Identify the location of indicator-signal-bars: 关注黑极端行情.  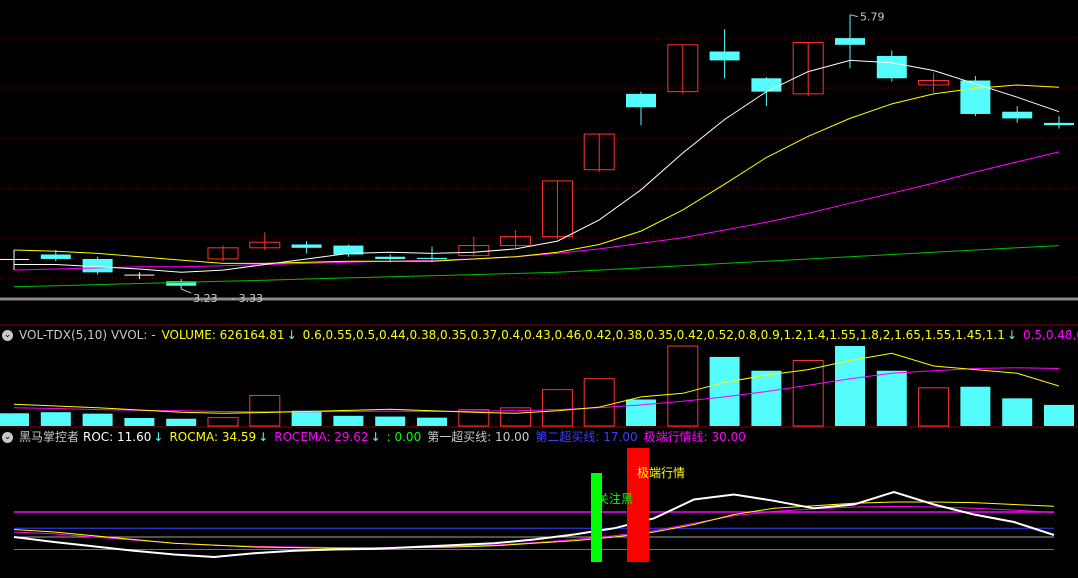
(638, 505).